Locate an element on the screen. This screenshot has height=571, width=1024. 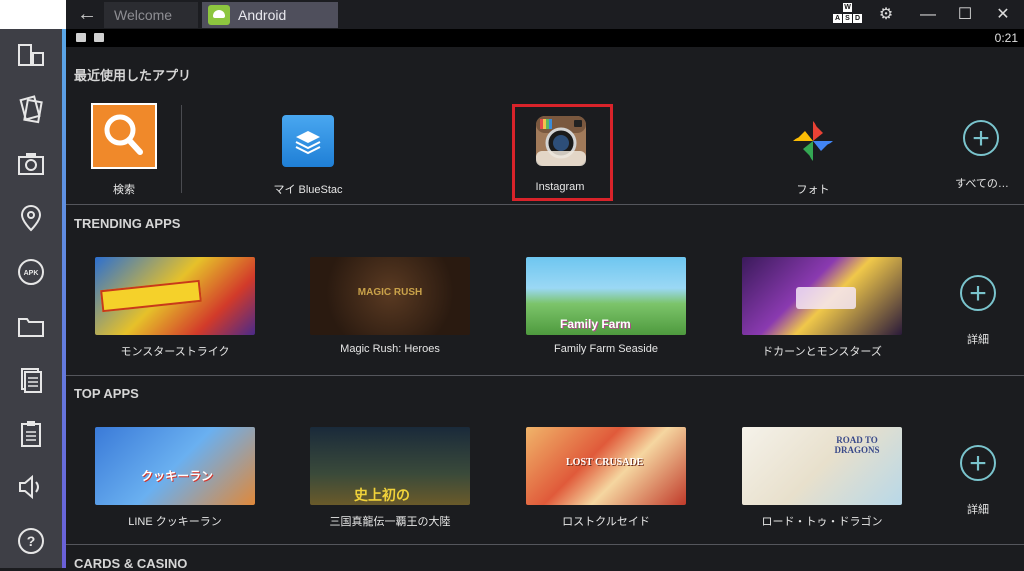
cards-casino-title: CARDS & CASINO is located at coordinates (131, 563).